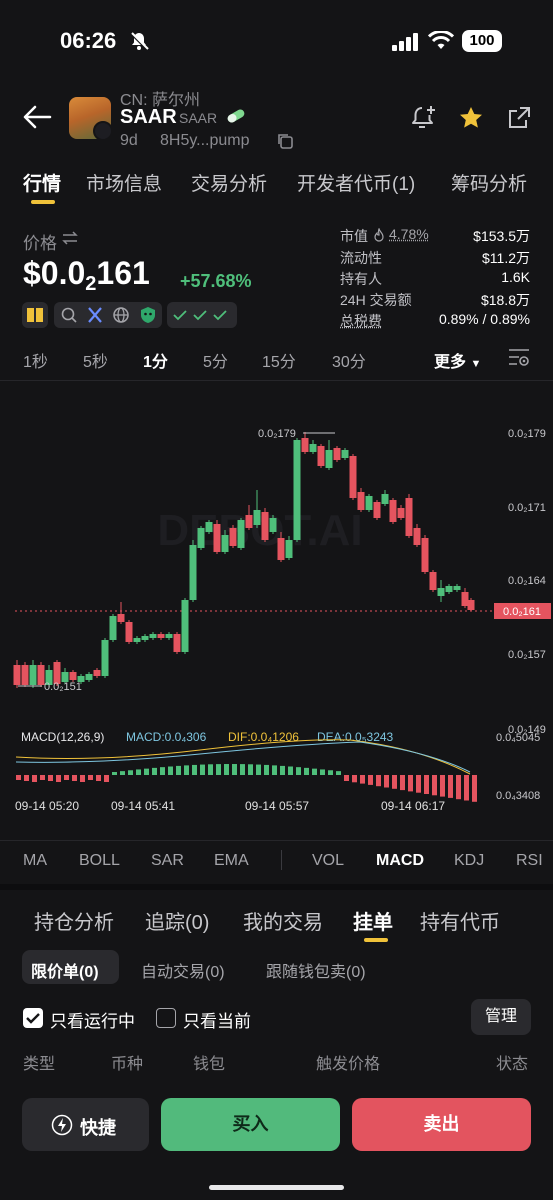 This screenshot has height=1200, width=553. What do you see at coordinates (121, 317) in the screenshot?
I see `globe-icon` at bounding box center [121, 317].